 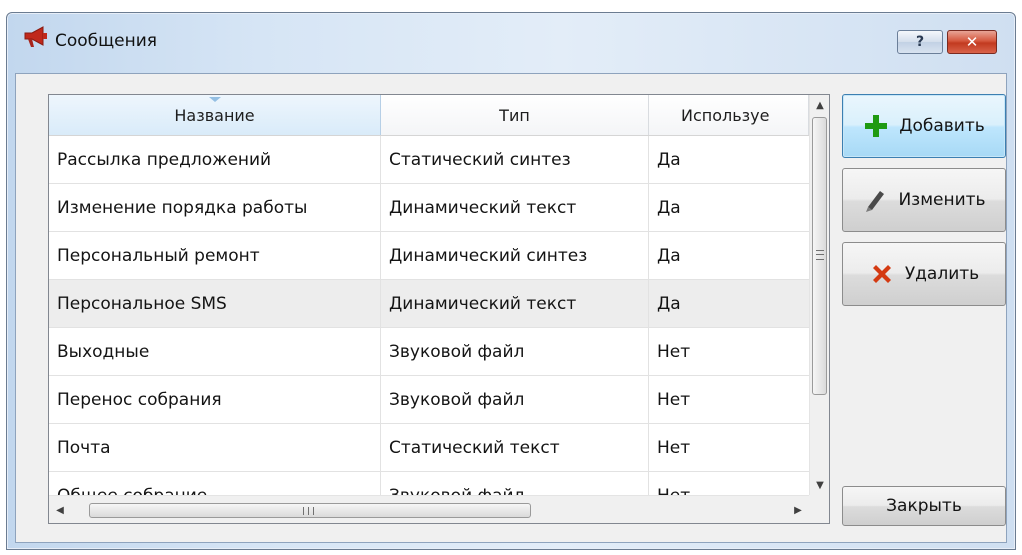 I want to click on close-button-label: Закрыть, so click(x=924, y=506).